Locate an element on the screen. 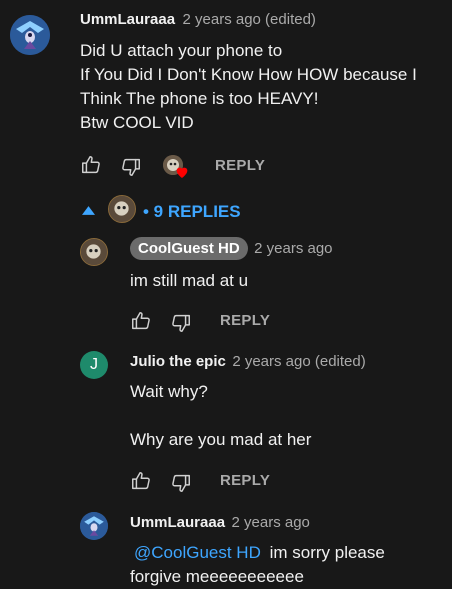  replies-count-label: • 9 REPLIES is located at coordinates (192, 212).